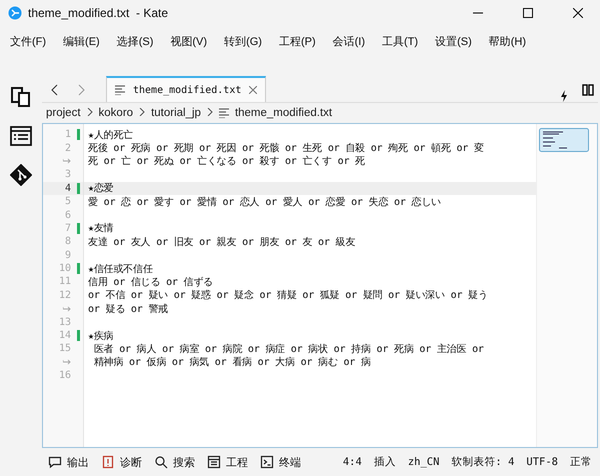 Image resolution: width=600 pixels, height=476 pixels. I want to click on lightning-icon, so click(564, 96).